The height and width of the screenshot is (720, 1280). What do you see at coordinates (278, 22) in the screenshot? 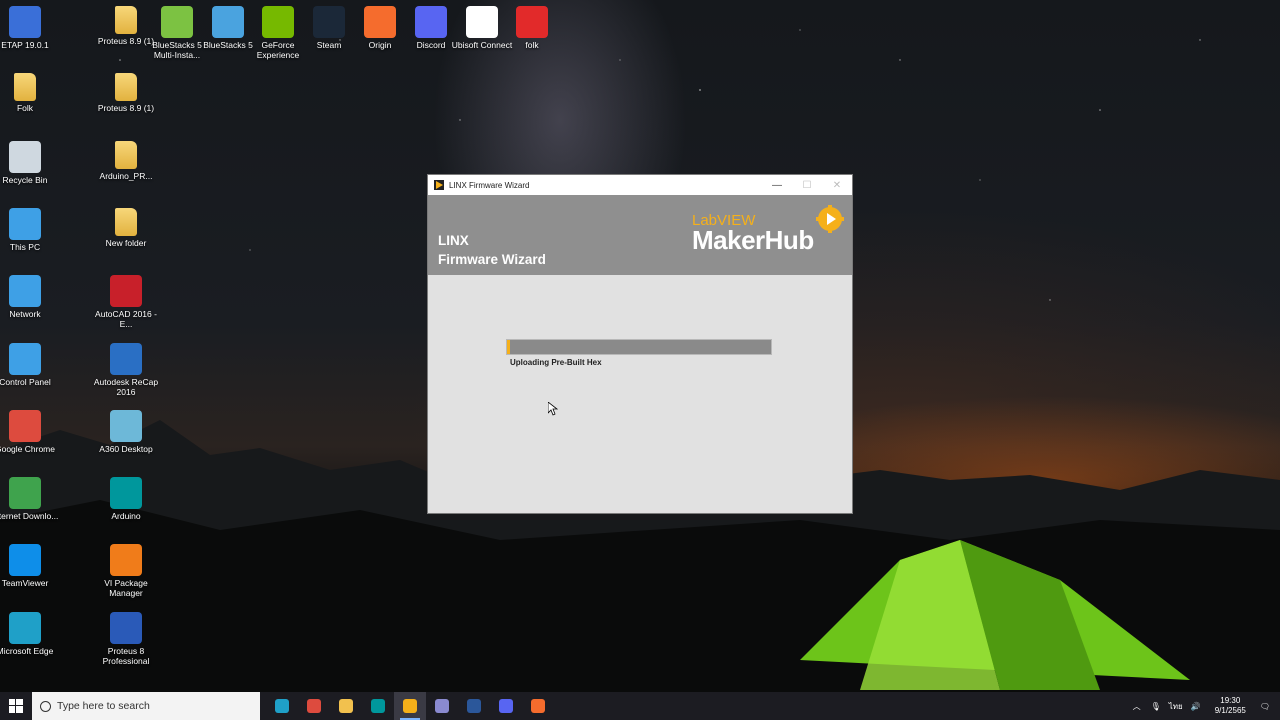
I see `geforce-icon` at bounding box center [278, 22].